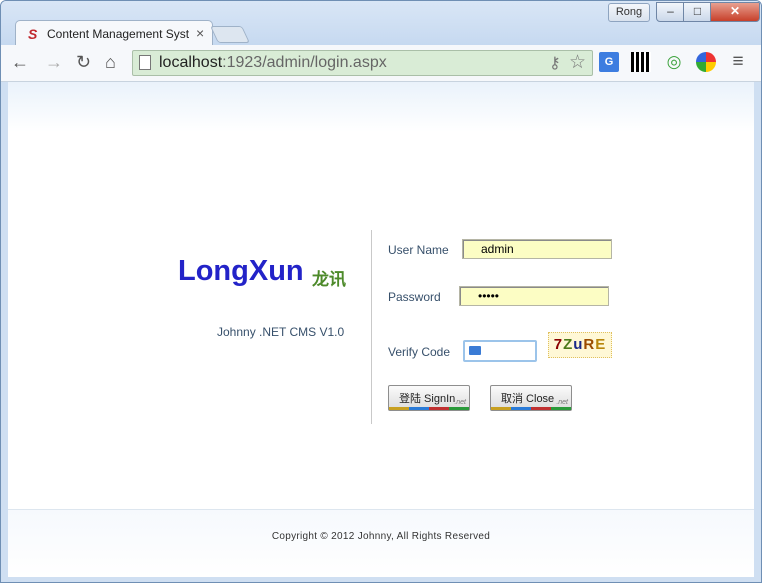 This screenshot has width=762, height=583. Describe the element at coordinates (110, 62) in the screenshot. I see `home-icon: ⌂` at that location.